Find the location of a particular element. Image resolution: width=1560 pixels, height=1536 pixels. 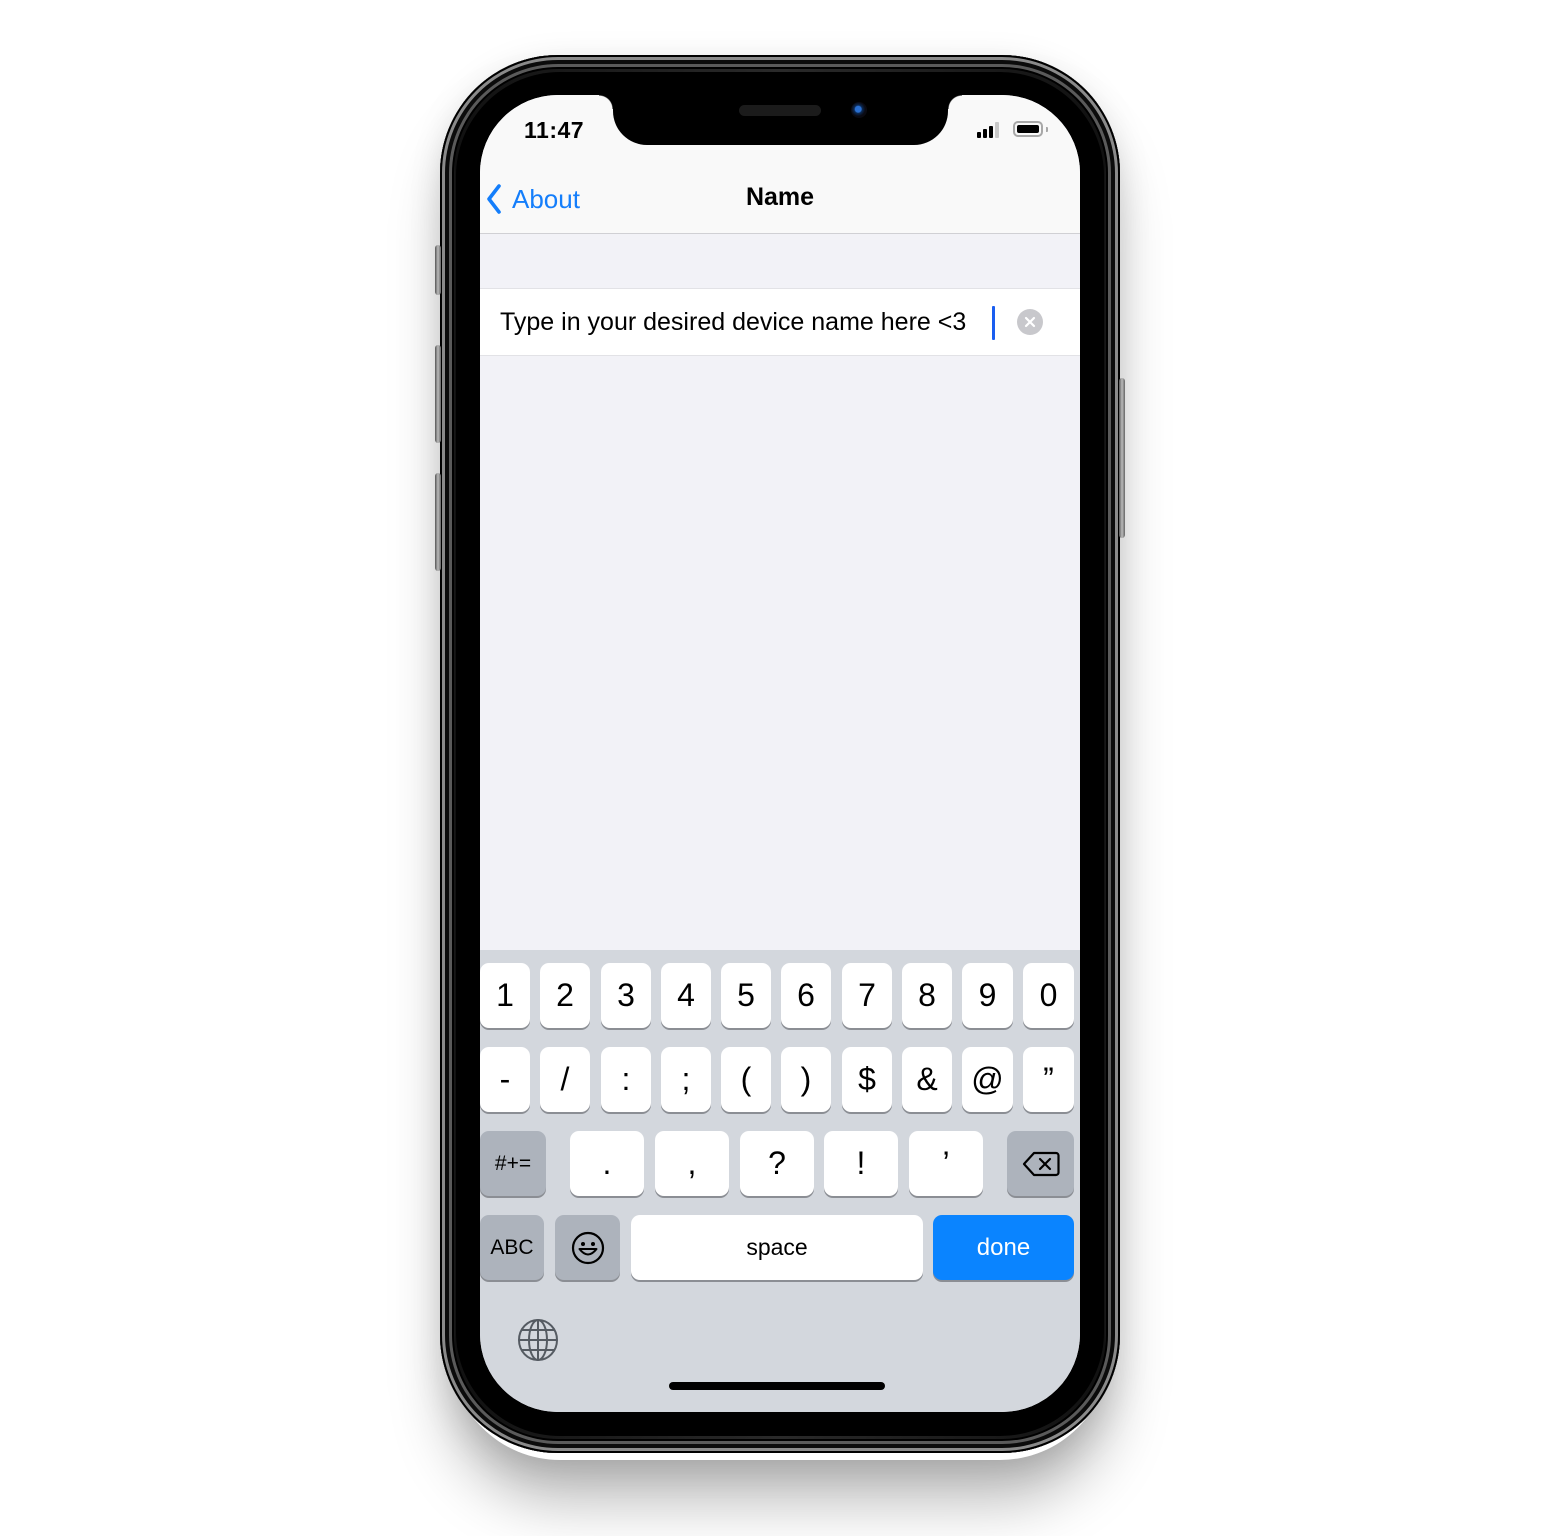

volume-down-button is located at coordinates (438, 522).